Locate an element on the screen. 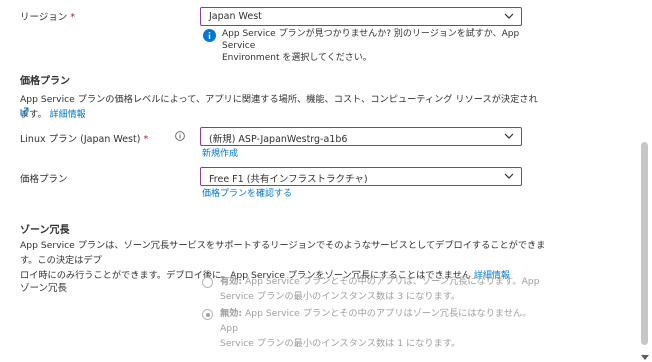  region-label-text: リージョン is located at coordinates (44, 17).